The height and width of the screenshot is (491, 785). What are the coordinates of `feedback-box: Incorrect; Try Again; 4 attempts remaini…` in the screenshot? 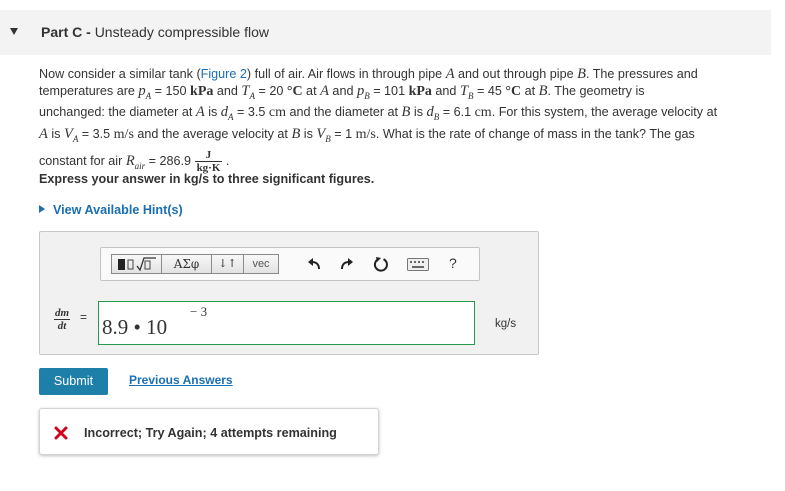 It's located at (209, 431).